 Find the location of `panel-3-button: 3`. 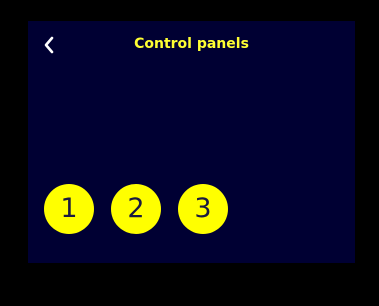

panel-3-button: 3 is located at coordinates (203, 209).